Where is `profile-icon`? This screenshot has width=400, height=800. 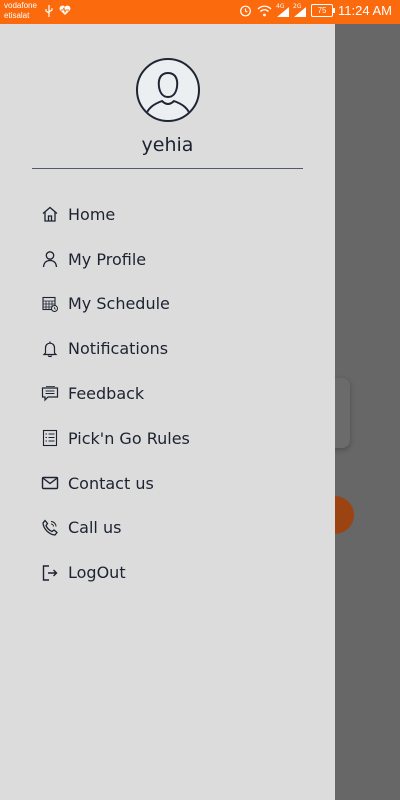
profile-icon is located at coordinates (50, 259).